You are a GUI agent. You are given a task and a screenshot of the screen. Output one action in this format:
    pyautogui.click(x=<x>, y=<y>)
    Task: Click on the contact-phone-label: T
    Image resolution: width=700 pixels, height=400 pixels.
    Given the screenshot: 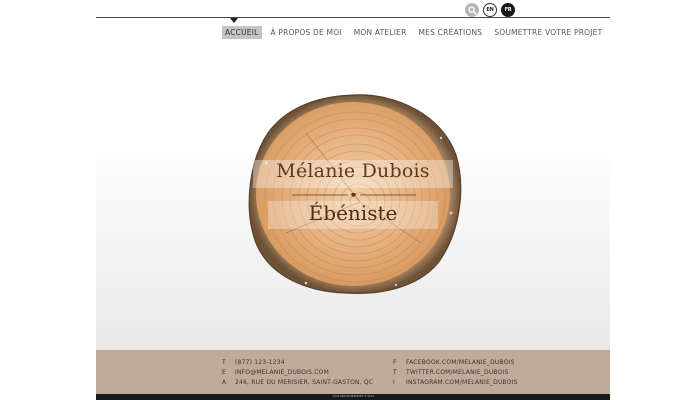 What is the action you would take?
    pyautogui.click(x=224, y=362)
    